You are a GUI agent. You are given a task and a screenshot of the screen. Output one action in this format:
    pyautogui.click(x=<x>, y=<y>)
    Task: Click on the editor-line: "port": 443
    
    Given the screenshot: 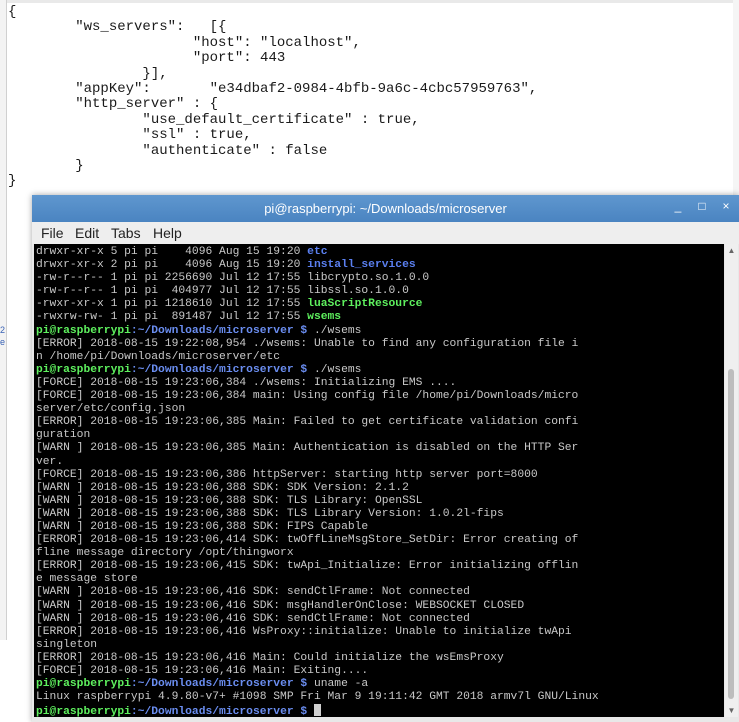 What is the action you would take?
    pyautogui.click(x=147, y=58)
    